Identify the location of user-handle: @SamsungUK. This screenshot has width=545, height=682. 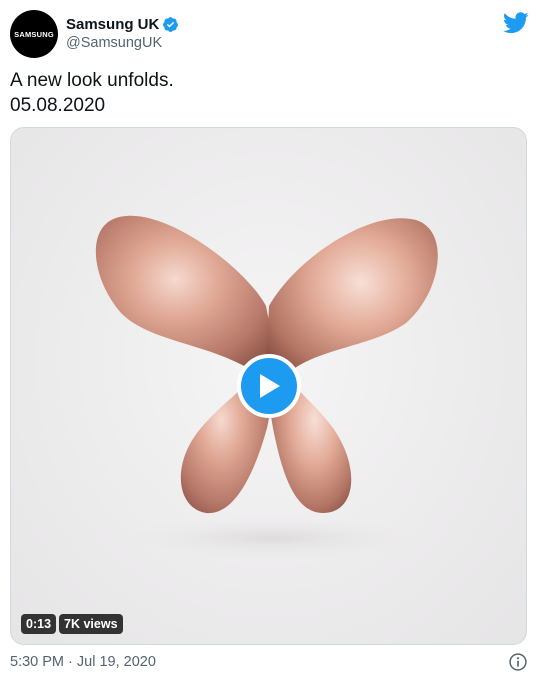
(122, 43).